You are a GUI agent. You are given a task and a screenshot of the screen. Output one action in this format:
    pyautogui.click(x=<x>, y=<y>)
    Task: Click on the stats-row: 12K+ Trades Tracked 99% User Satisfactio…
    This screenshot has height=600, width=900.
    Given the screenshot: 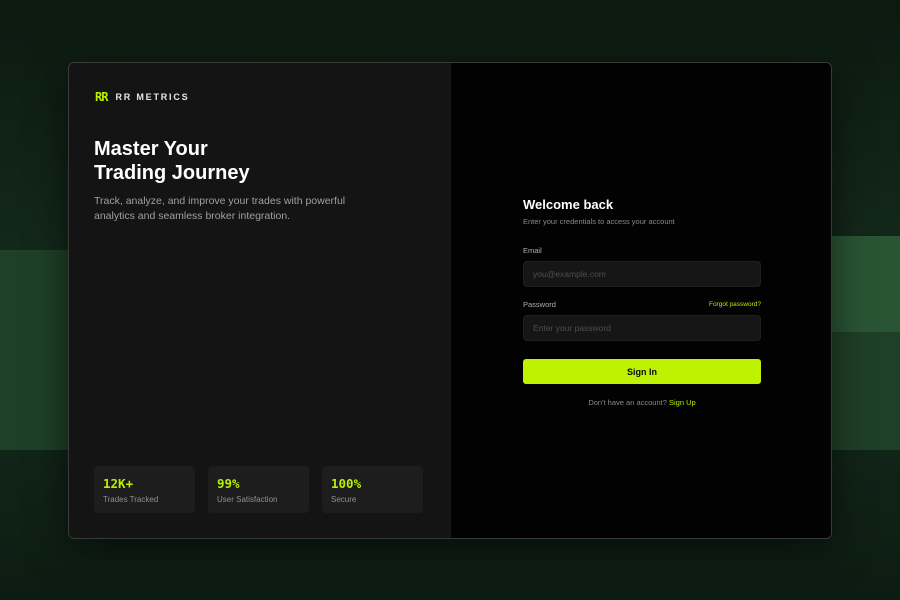 What is the action you would take?
    pyautogui.click(x=258, y=489)
    